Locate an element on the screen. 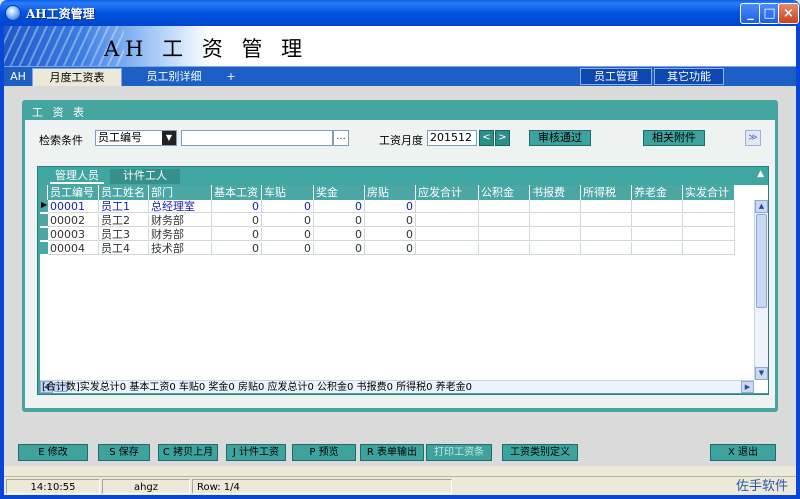  col-header-car: 车贴 is located at coordinates (288, 192).